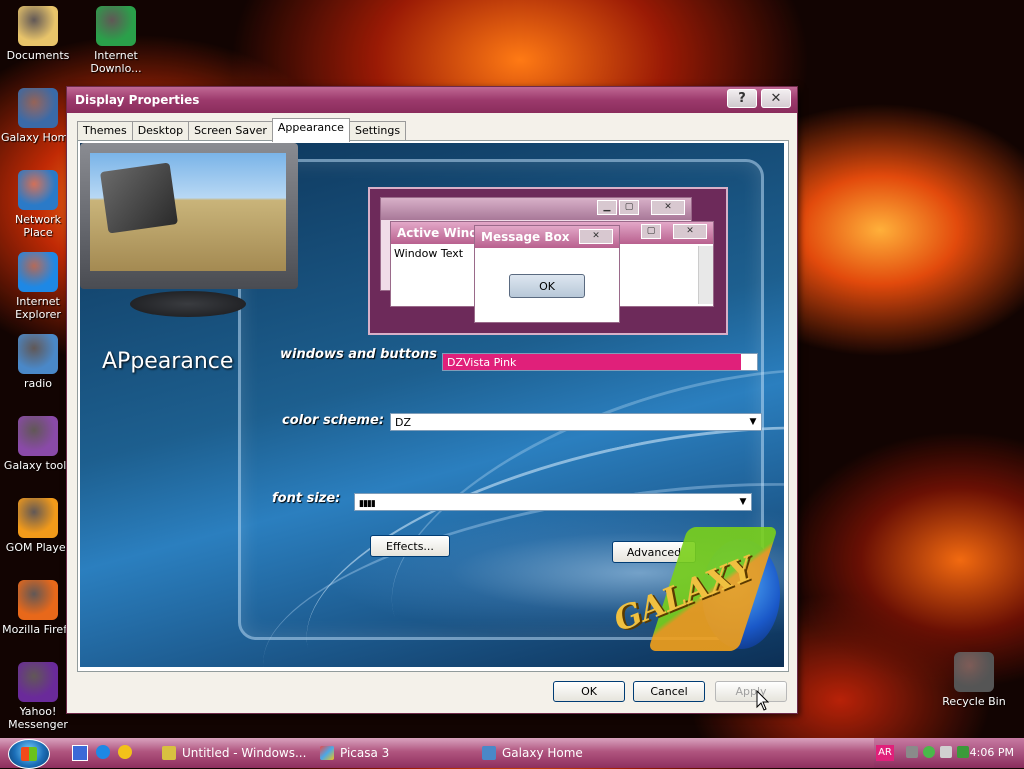 This screenshot has height=769, width=1024. I want to click on windows-logo-icon, so click(29, 754).